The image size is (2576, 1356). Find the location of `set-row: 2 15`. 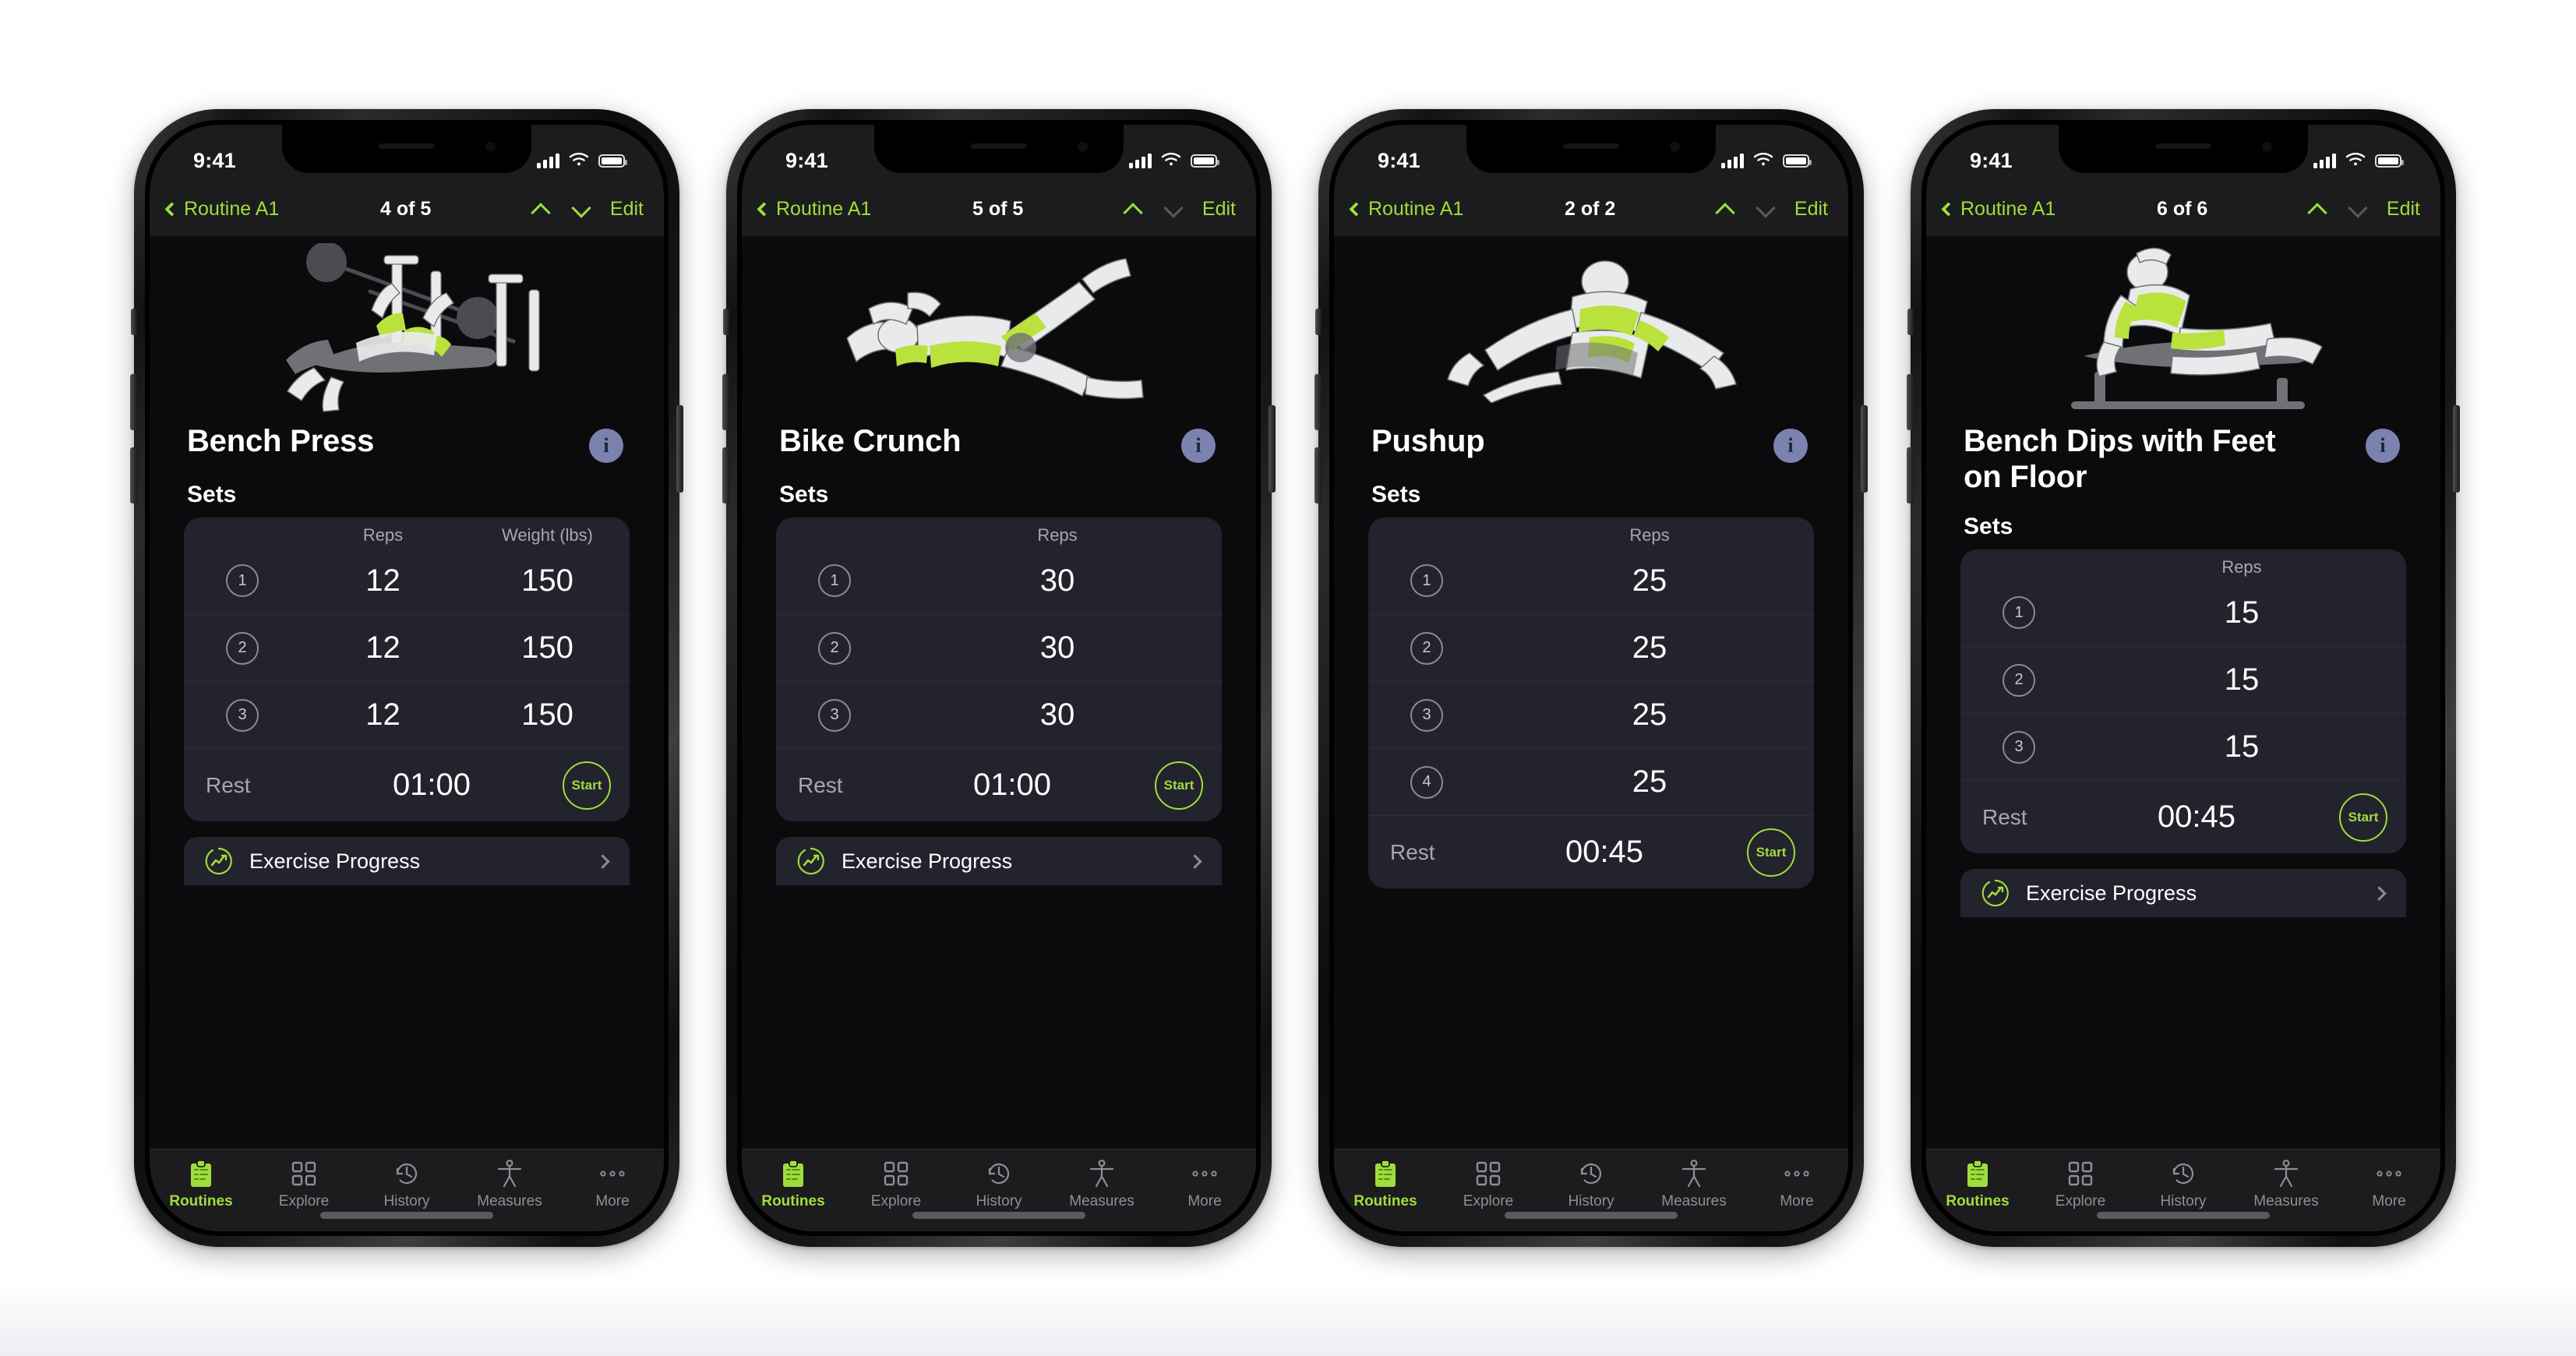

set-row: 2 15 is located at coordinates (2183, 679).